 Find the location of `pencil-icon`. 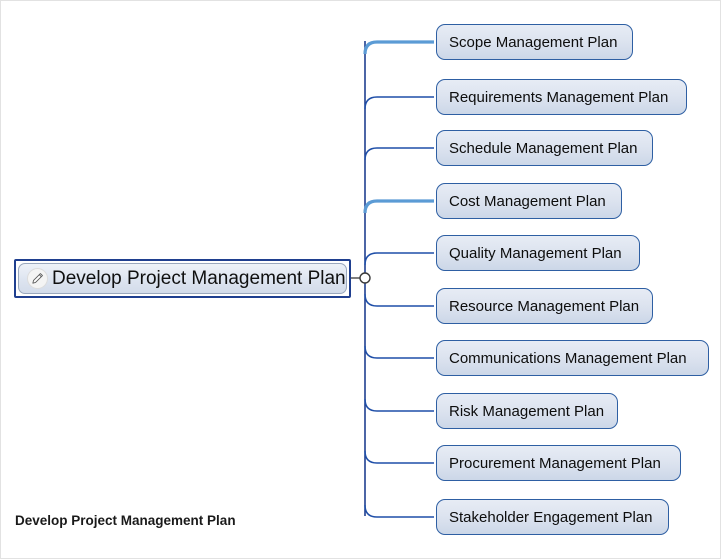

pencil-icon is located at coordinates (37, 278).